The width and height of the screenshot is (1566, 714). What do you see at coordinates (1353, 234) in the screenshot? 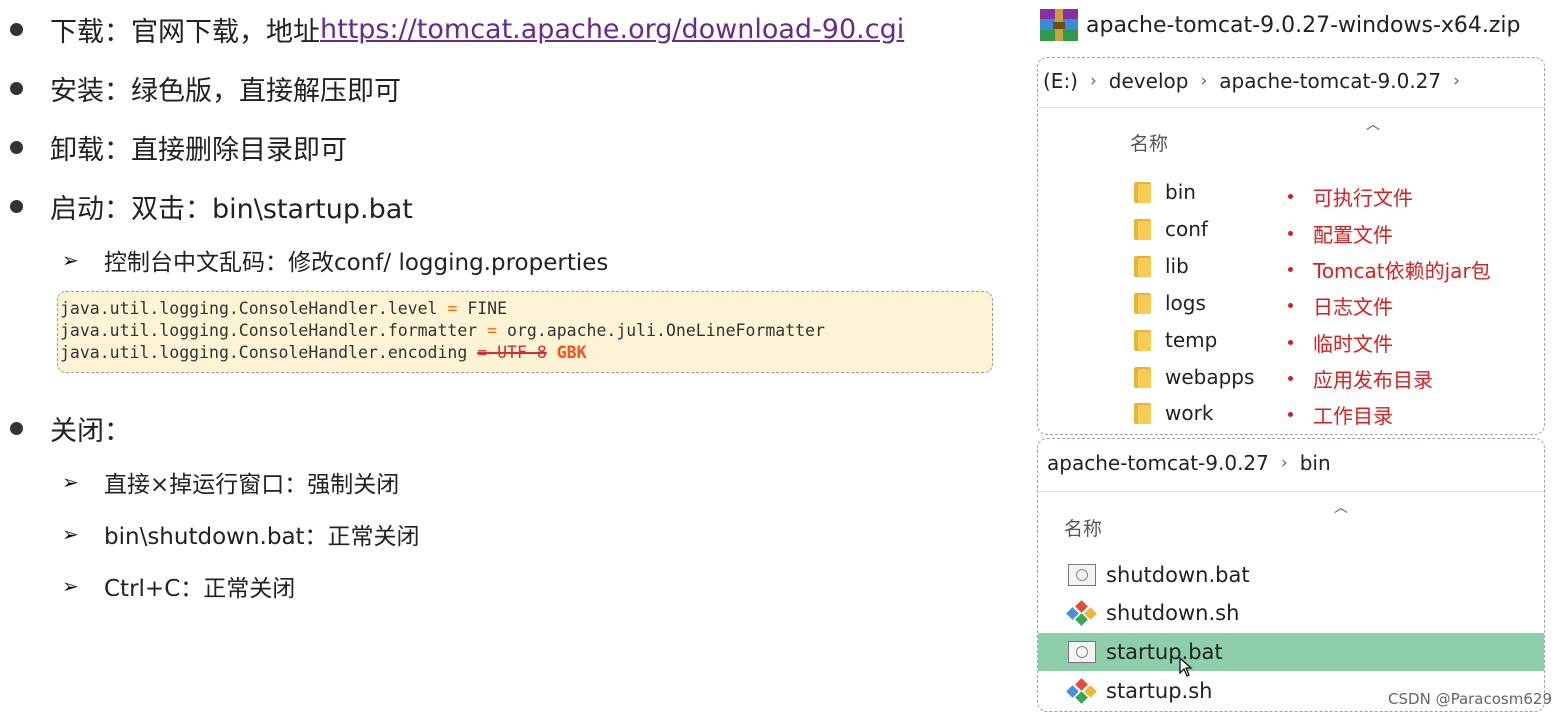
I see `annotation-text: 配置文件` at bounding box center [1353, 234].